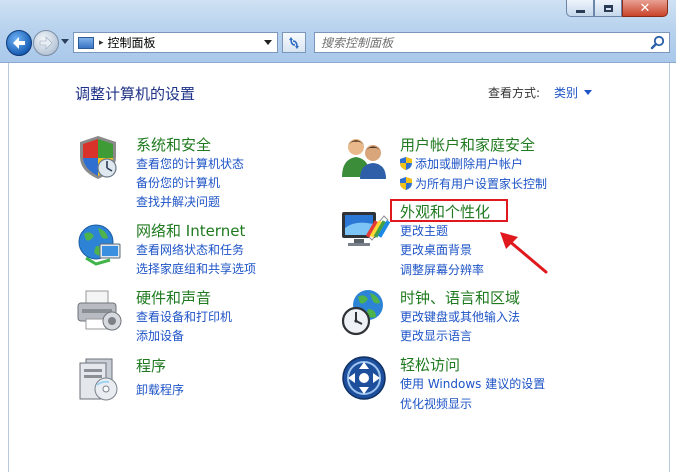 This screenshot has width=676, height=472. What do you see at coordinates (99, 244) in the screenshot?
I see `network-globe-icon` at bounding box center [99, 244].